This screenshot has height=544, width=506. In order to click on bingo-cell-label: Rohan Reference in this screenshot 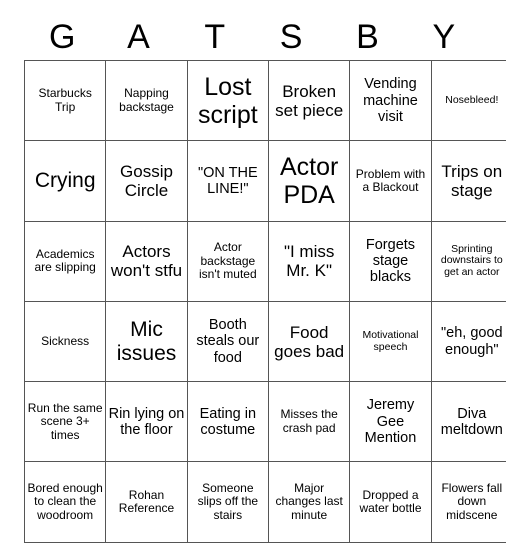, I will do `click(146, 501)`.